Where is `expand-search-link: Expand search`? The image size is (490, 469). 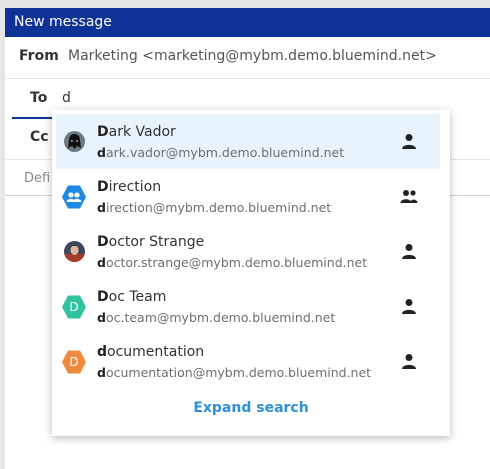 expand-search-link: Expand search is located at coordinates (251, 408).